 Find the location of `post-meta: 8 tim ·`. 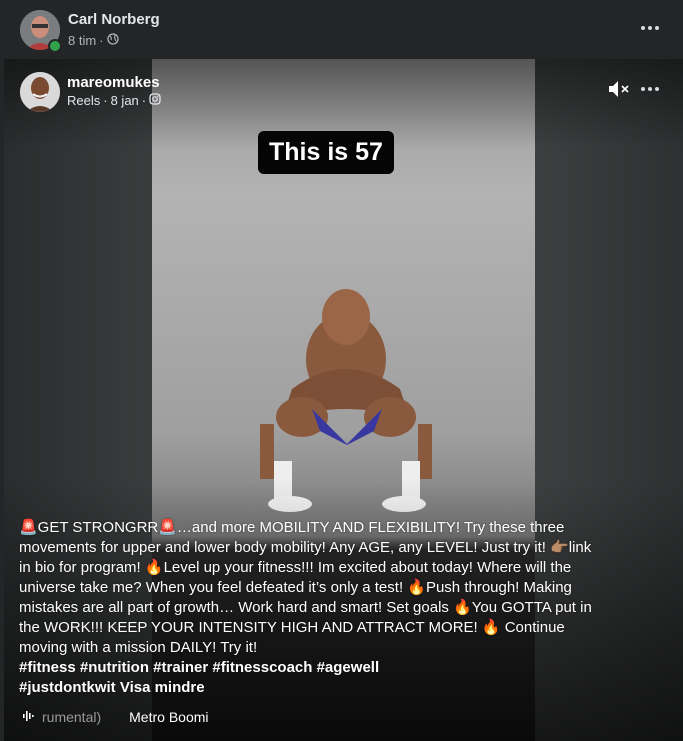

post-meta: 8 tim · is located at coordinates (93, 40).